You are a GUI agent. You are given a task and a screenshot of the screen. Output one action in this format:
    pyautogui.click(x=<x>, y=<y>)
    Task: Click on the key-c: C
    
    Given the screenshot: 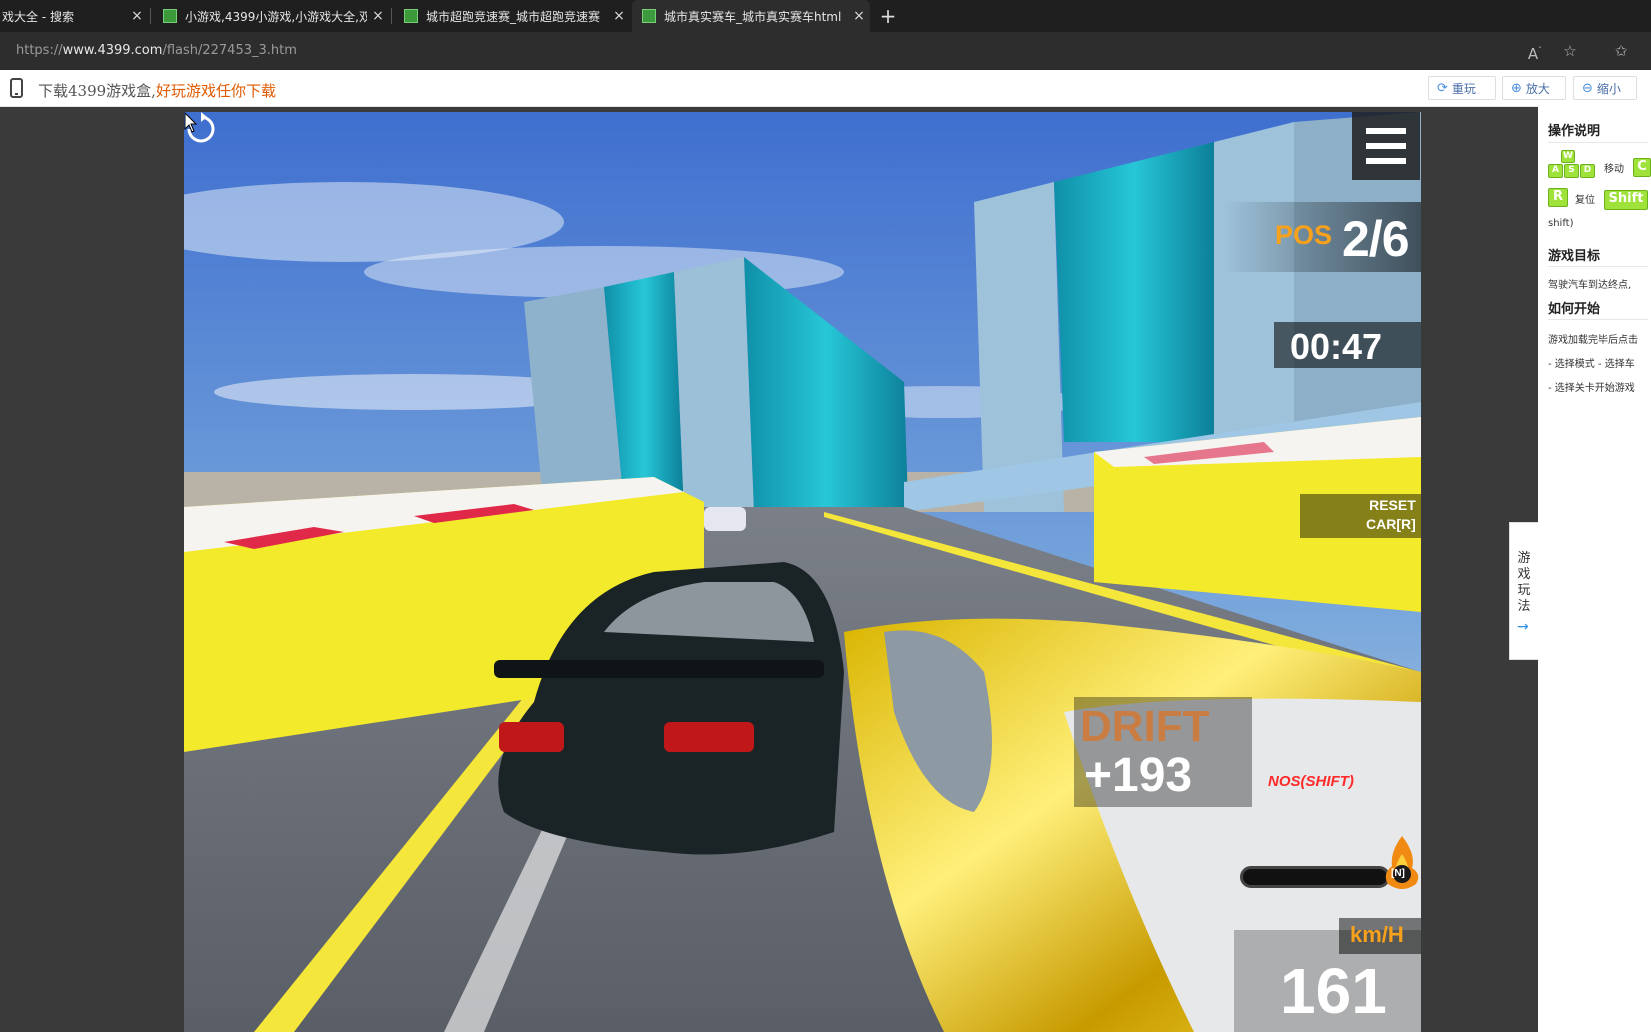 What is the action you would take?
    pyautogui.click(x=1642, y=167)
    